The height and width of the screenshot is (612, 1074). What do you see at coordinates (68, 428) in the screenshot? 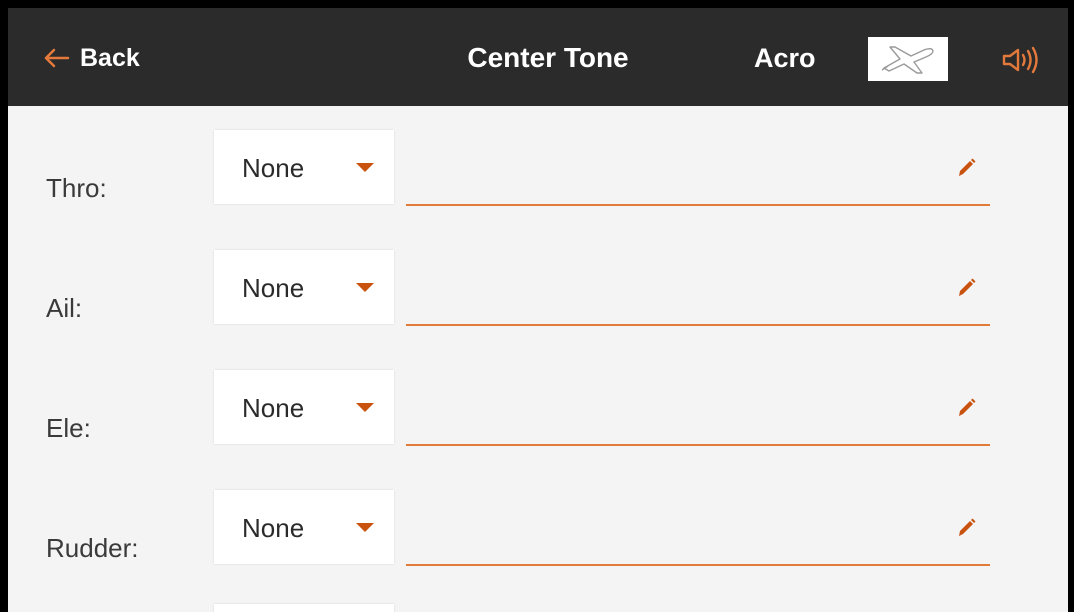
I see `row-label: Ele:` at bounding box center [68, 428].